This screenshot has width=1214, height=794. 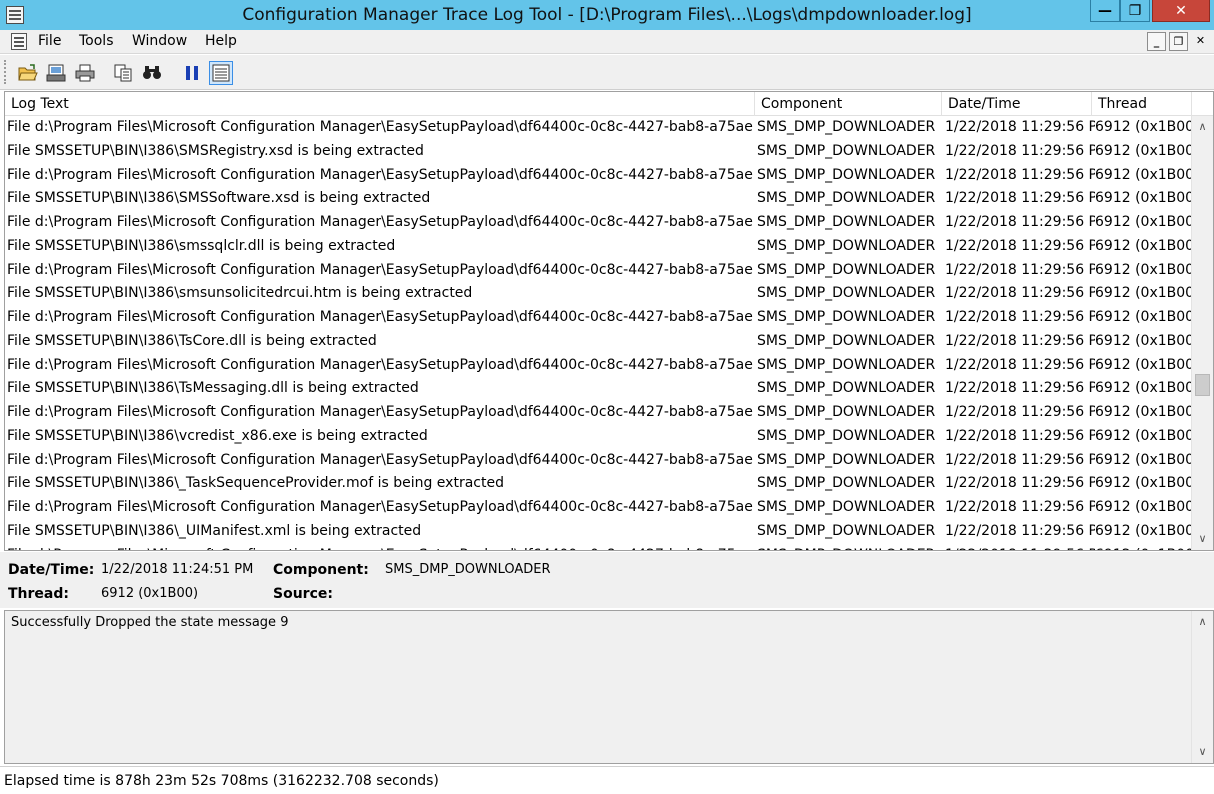 What do you see at coordinates (1017, 104) in the screenshot?
I see `column-header-datetime: Date/Time` at bounding box center [1017, 104].